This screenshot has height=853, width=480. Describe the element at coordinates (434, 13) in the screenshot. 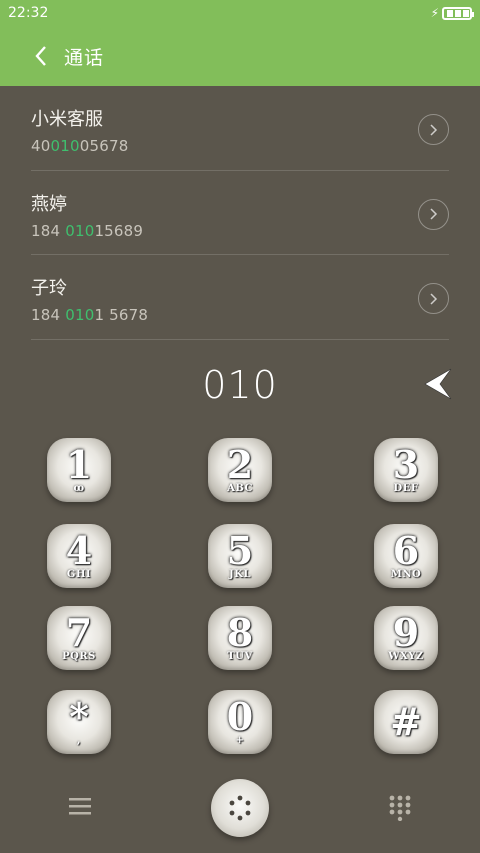

I see `charging-icon: ⚡` at that location.